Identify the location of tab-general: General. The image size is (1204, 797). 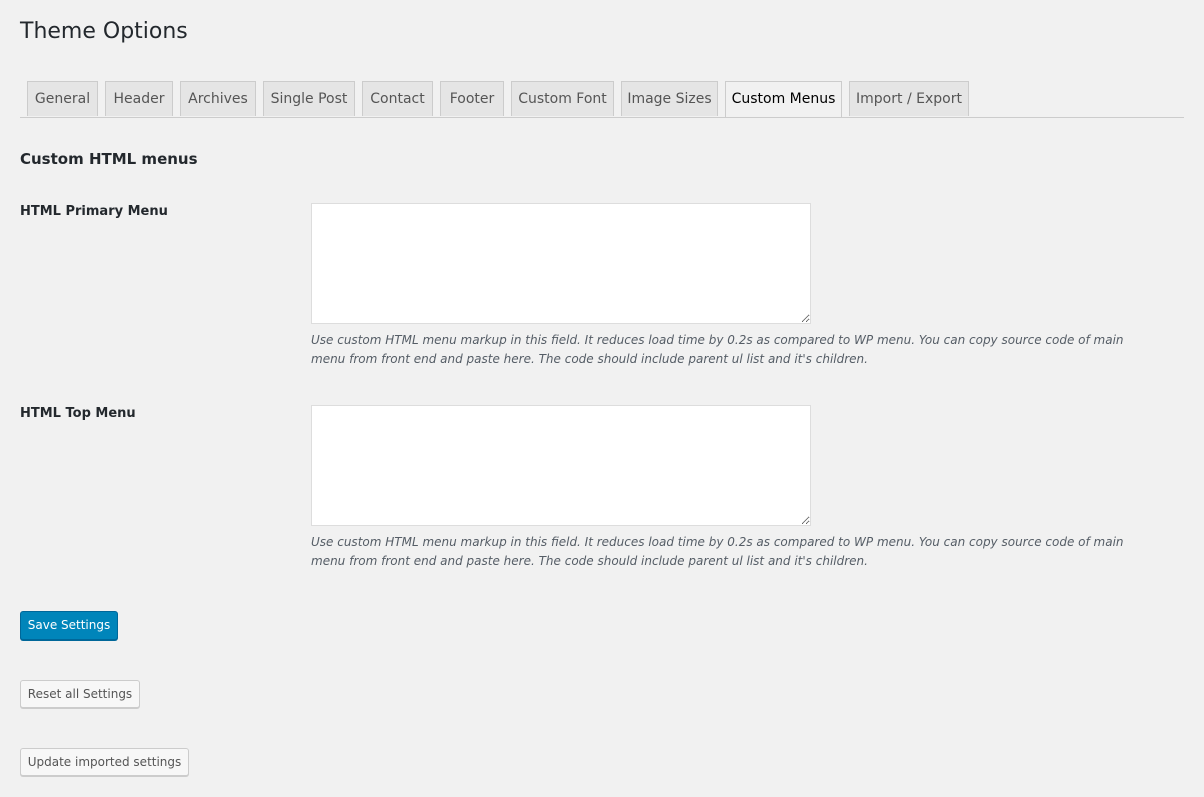
(62, 98).